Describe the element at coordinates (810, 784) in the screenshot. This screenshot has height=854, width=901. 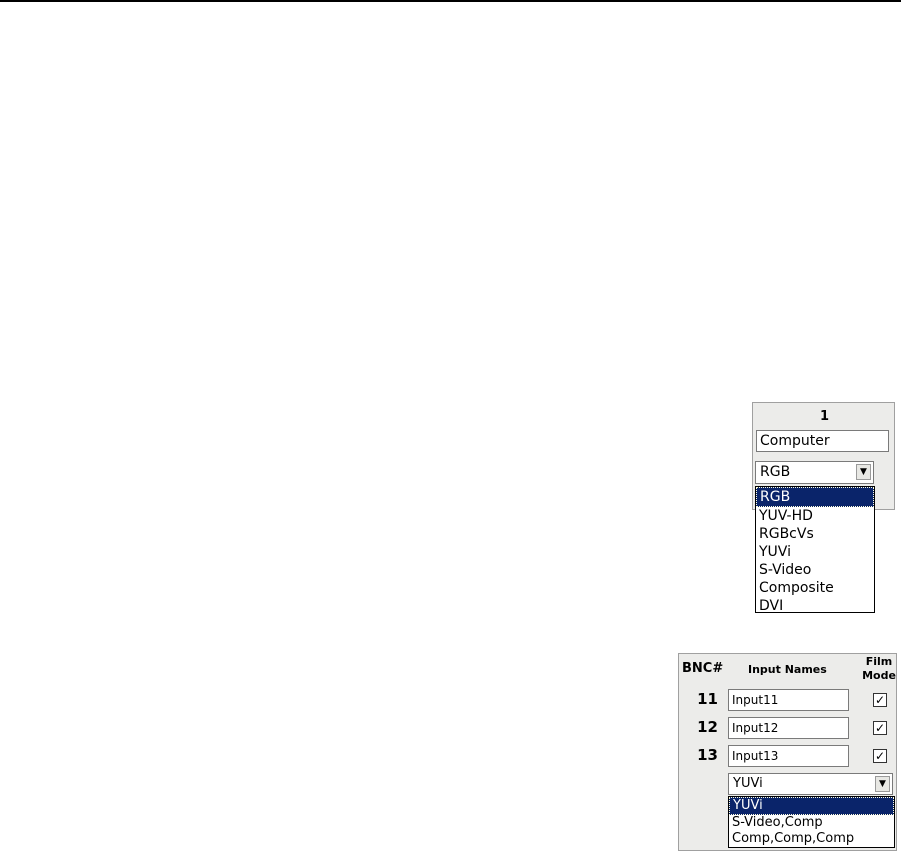
I see `signal-format-select: YUVi ▼` at that location.